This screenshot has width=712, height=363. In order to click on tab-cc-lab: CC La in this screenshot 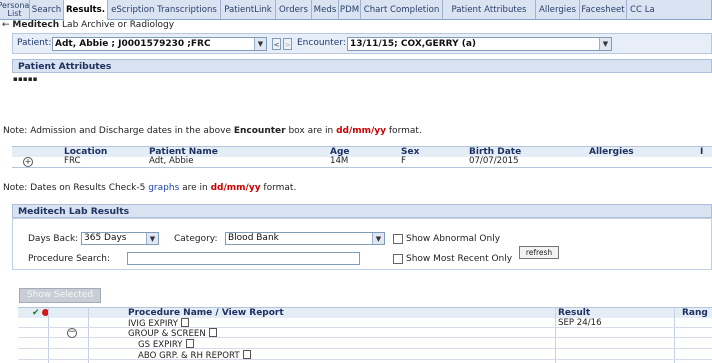, I will do `click(669, 9)`.